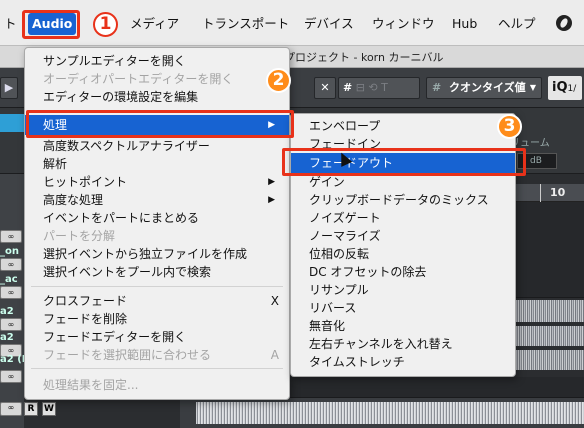  I want to click on process-annotation-box, so click(160, 124).